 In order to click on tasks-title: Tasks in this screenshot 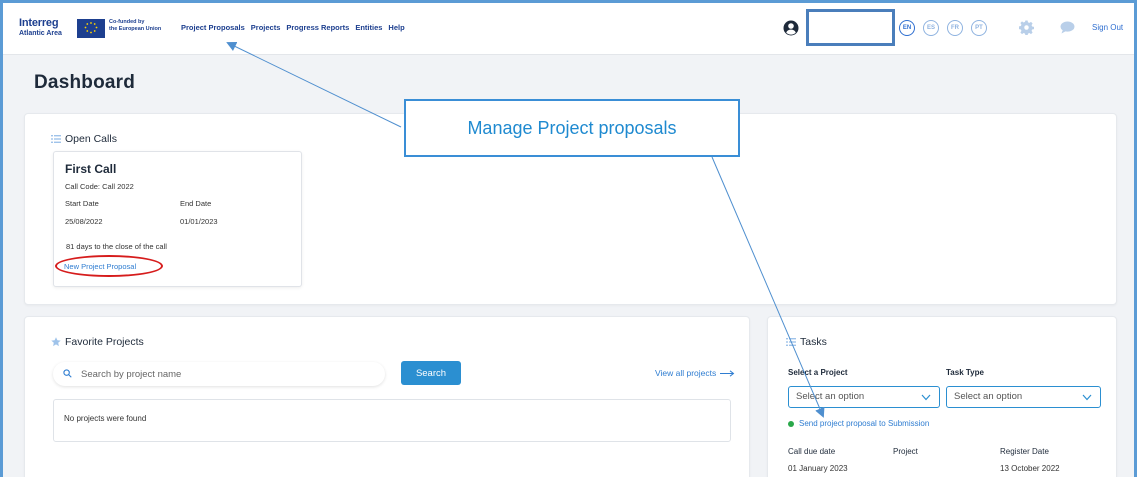, I will do `click(813, 342)`.